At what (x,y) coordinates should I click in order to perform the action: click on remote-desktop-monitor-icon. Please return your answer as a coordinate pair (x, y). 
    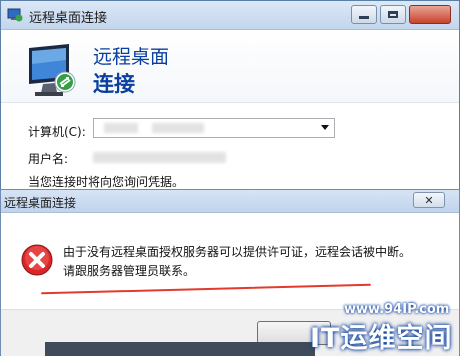
    Looking at the image, I should click on (52, 70).